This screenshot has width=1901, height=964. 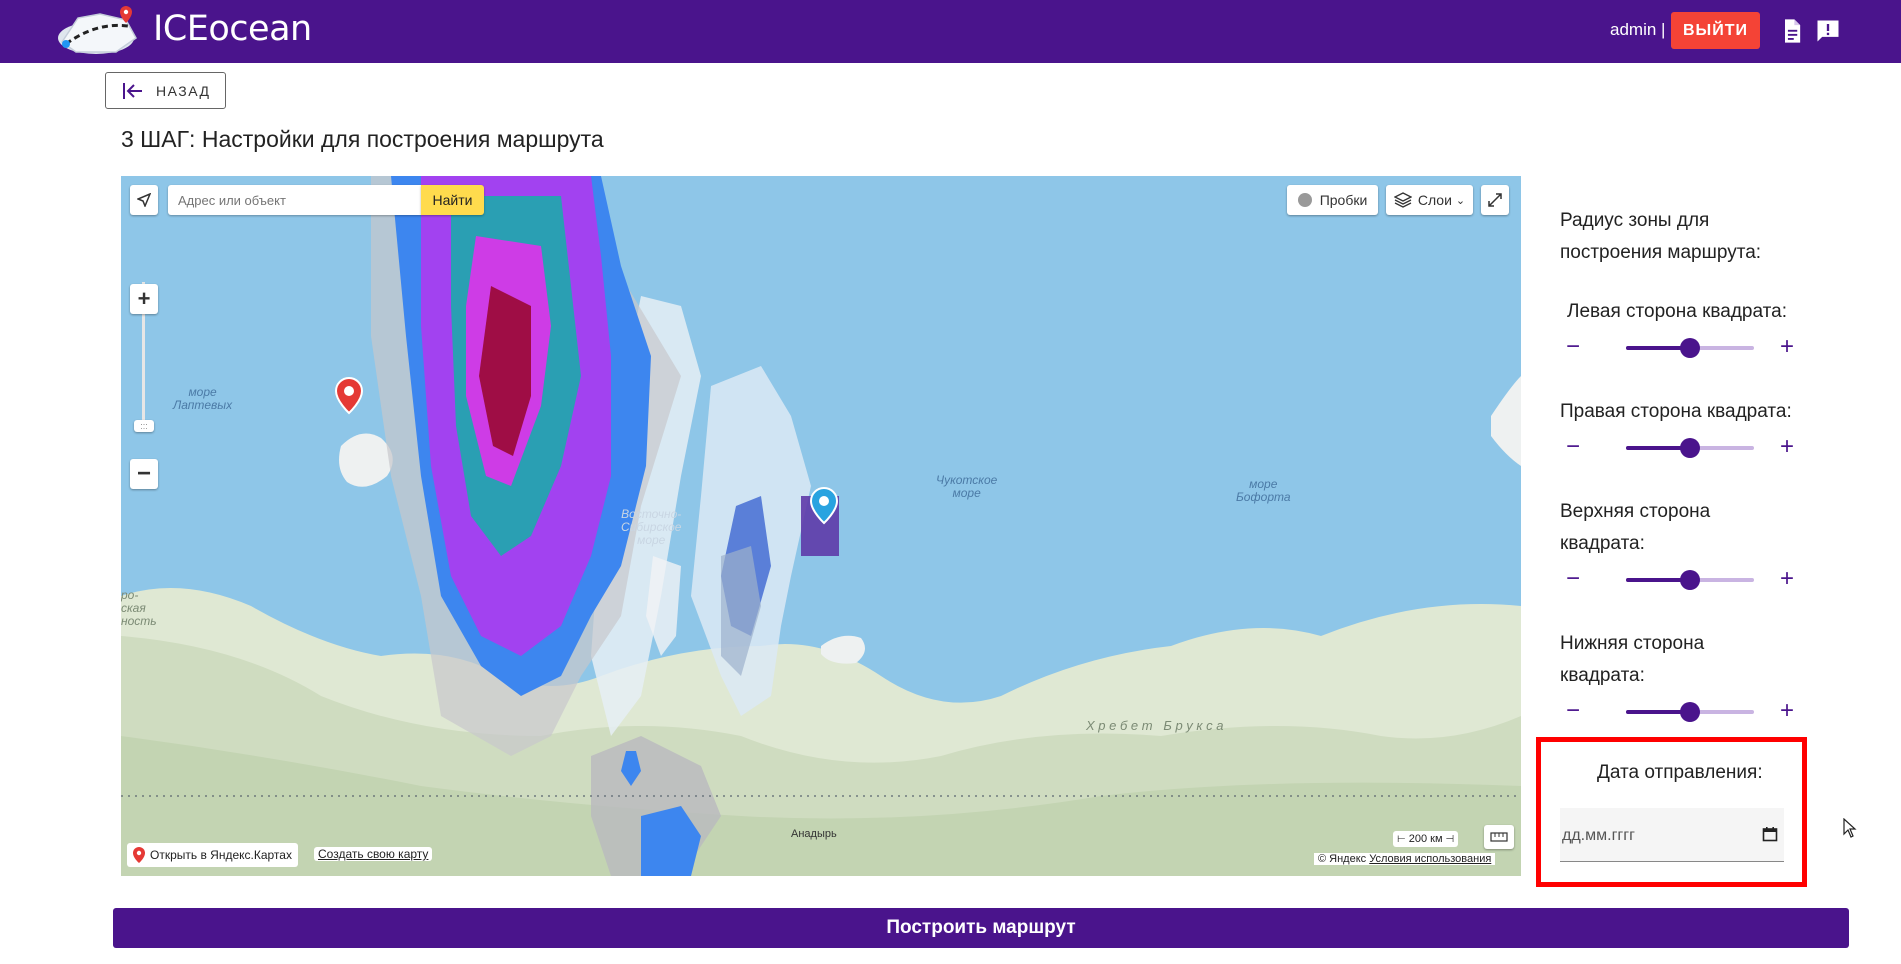 What do you see at coordinates (362, 139) in the screenshot?
I see `page-title: 3 ШАГ: Настройки для построения маршрута` at bounding box center [362, 139].